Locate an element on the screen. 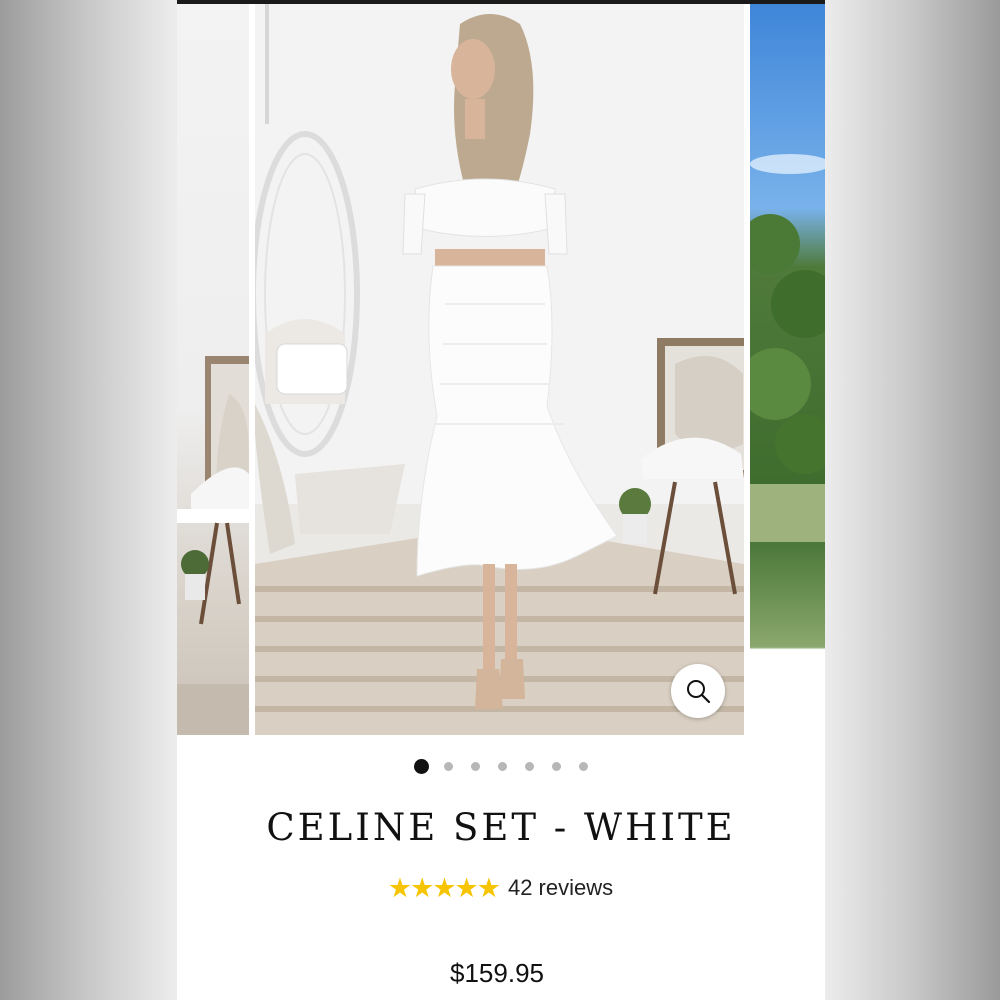  rating-stars: ★★★★★ is located at coordinates (444, 888).